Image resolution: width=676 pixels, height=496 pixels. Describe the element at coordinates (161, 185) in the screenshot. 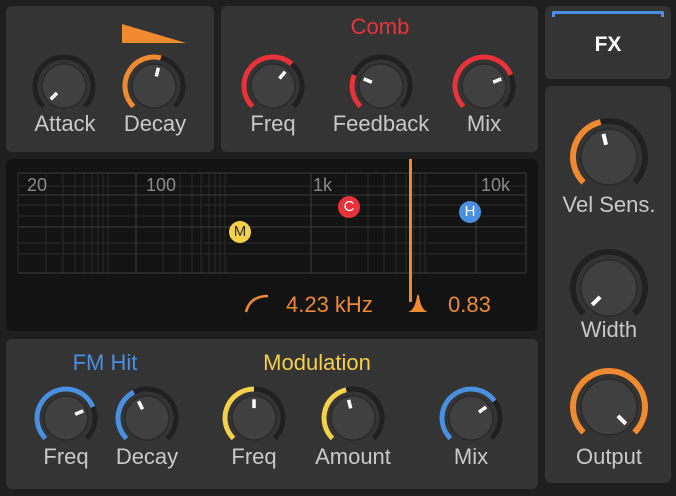

I see `freq-tick-100: 100` at that location.